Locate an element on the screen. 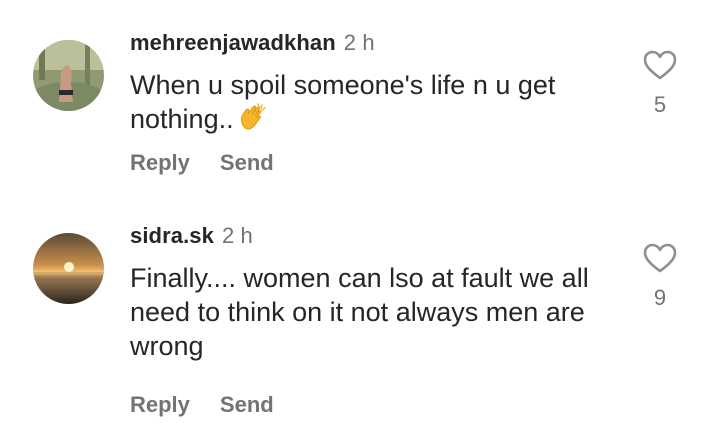  heart-icon is located at coordinates (660, 258).